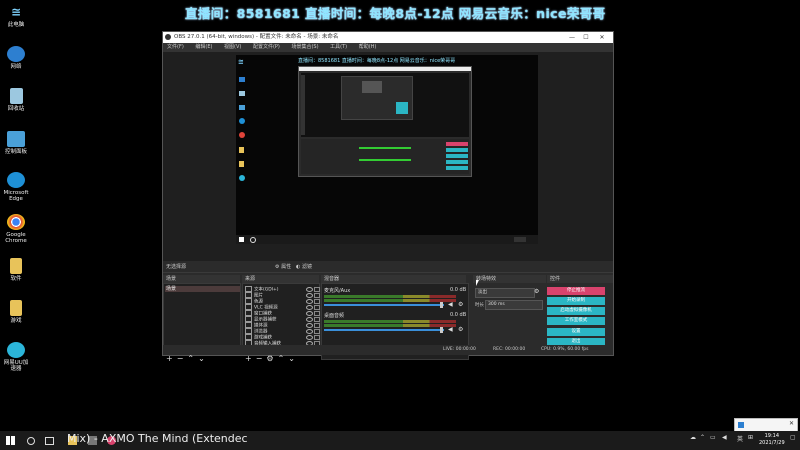 This screenshot has width=800, height=450. What do you see at coordinates (16, 143) in the screenshot?
I see `desktop-icon-control-panel: 控制面板` at bounding box center [16, 143].